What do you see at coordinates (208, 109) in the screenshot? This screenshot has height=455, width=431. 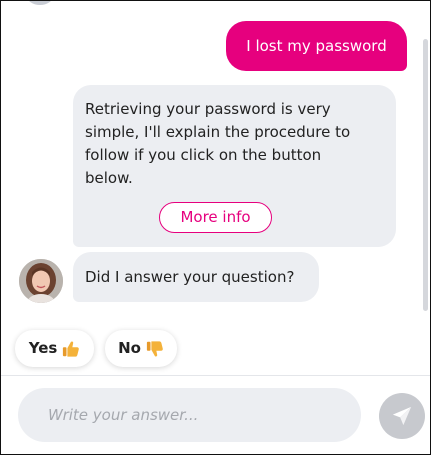 I see `bot-message-line: Retrieving your password is very` at bounding box center [208, 109].